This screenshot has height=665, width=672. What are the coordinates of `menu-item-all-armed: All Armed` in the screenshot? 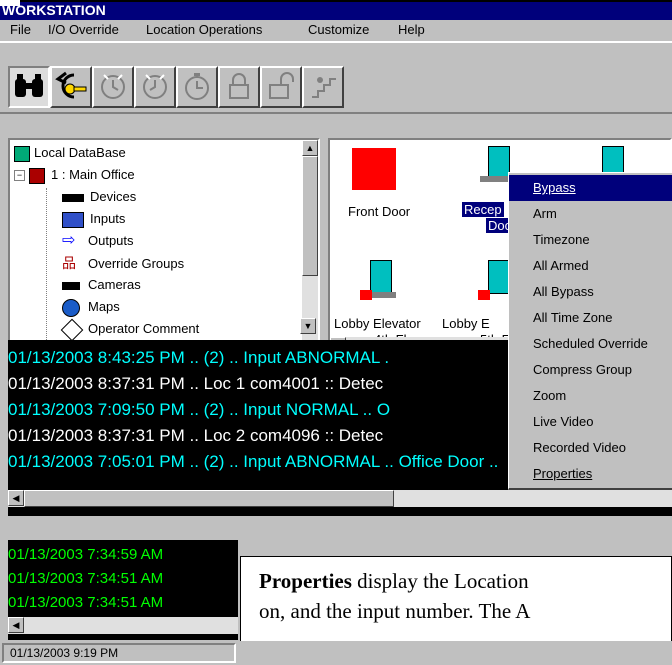 It's located at (590, 266).